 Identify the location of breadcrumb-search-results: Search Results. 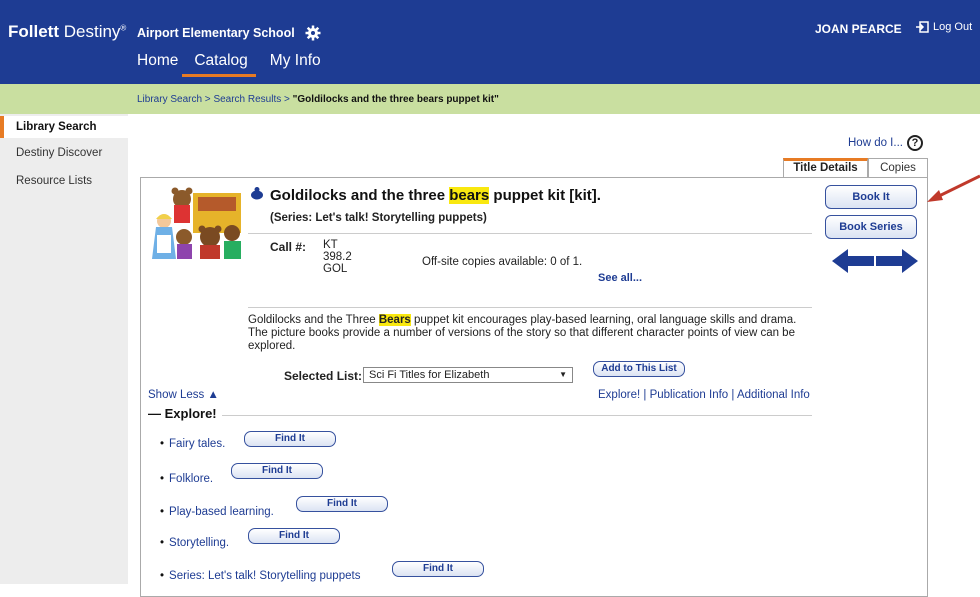
(247, 99).